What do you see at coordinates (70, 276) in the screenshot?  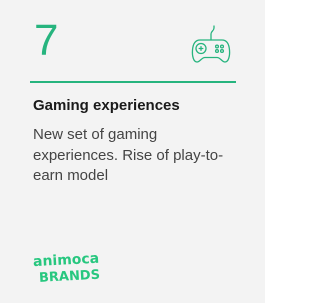 I see `logo-line-2: BRANDS` at bounding box center [70, 276].